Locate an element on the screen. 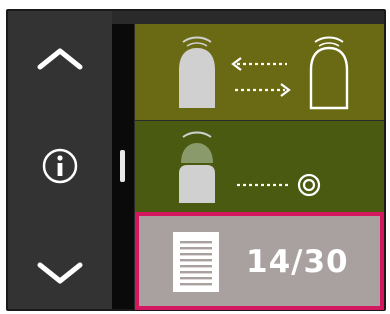  chevron-up-icon is located at coordinates (60, 59).